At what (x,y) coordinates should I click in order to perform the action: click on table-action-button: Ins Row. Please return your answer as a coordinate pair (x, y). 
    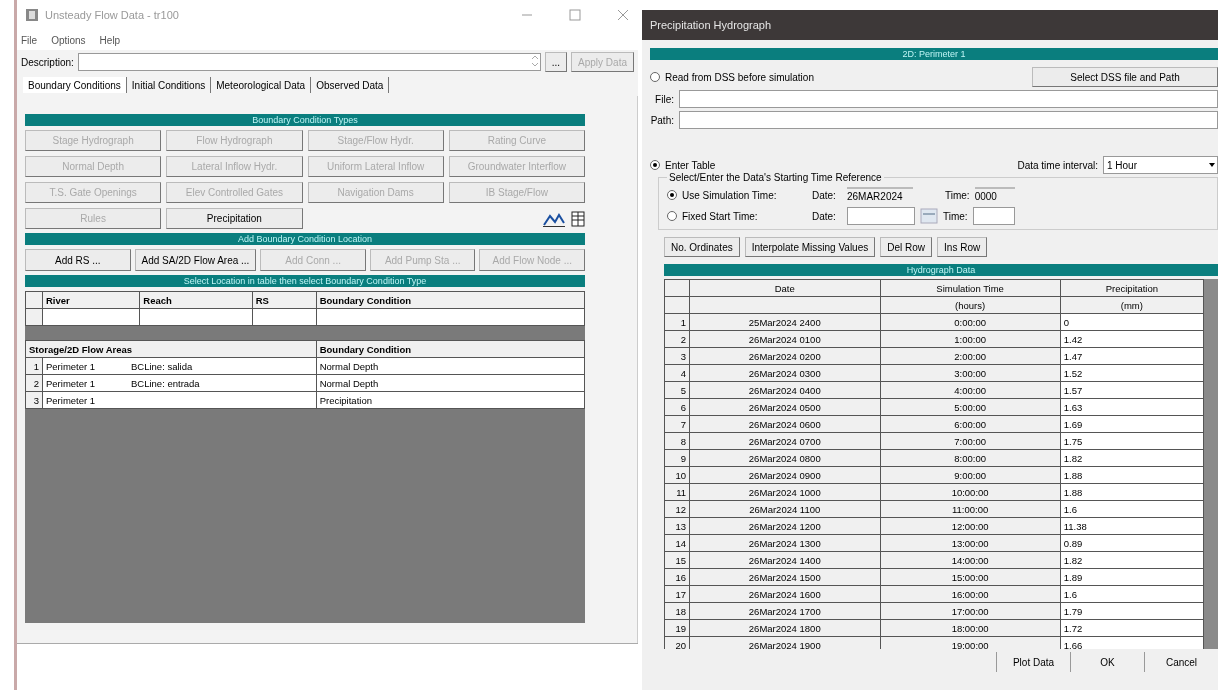
    Looking at the image, I should click on (962, 247).